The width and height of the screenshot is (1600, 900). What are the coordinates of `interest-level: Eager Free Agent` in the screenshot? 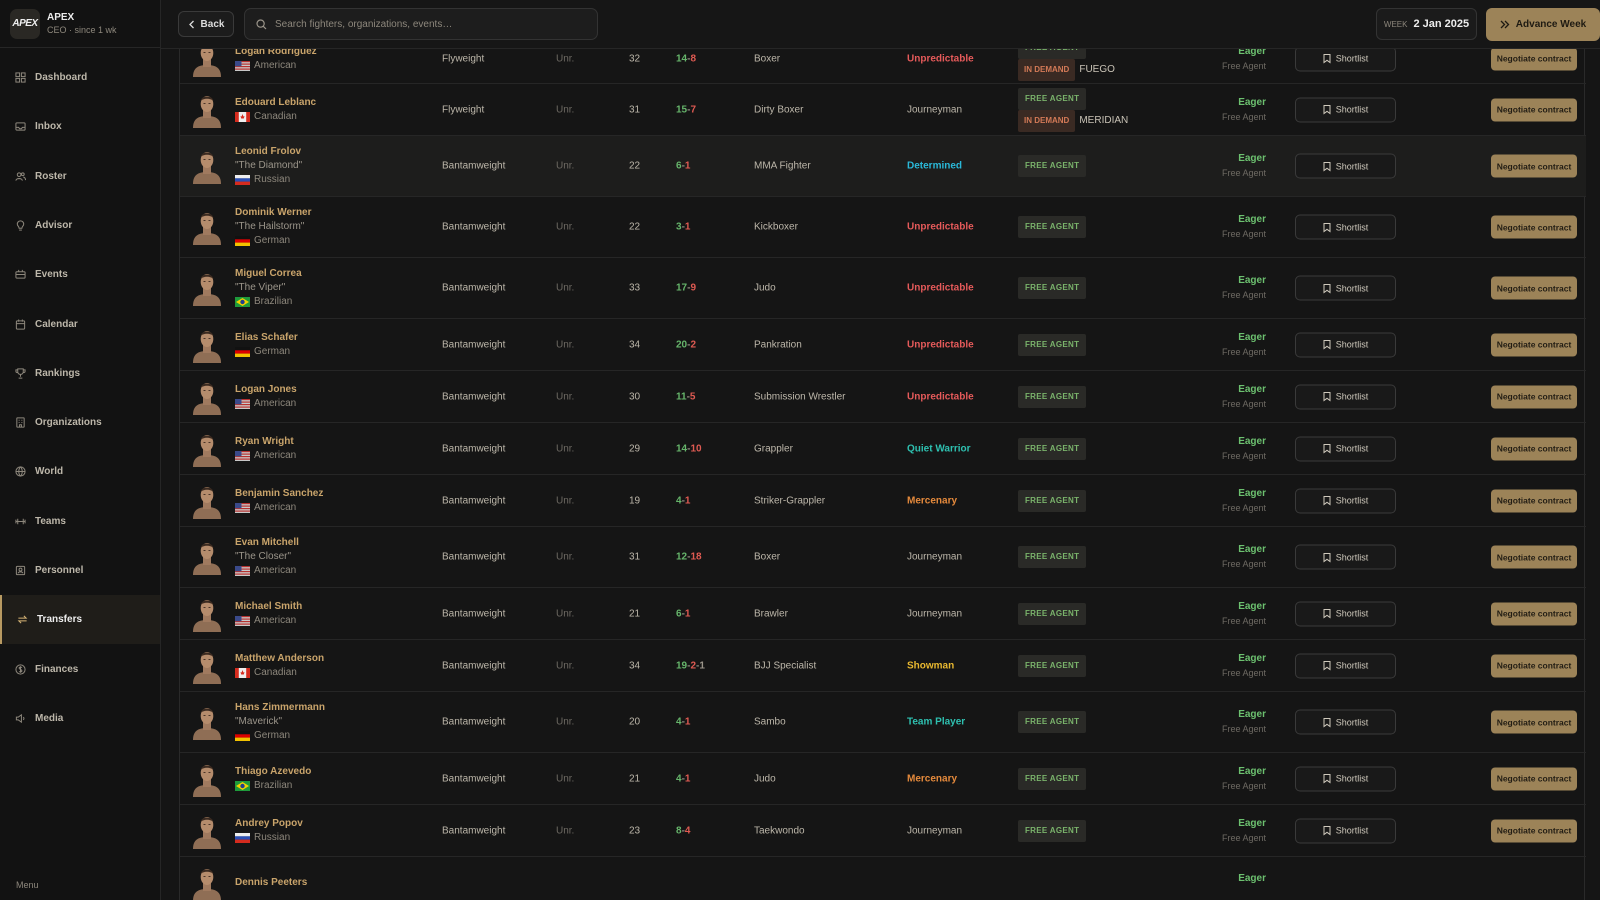 It's located at (1218, 288).